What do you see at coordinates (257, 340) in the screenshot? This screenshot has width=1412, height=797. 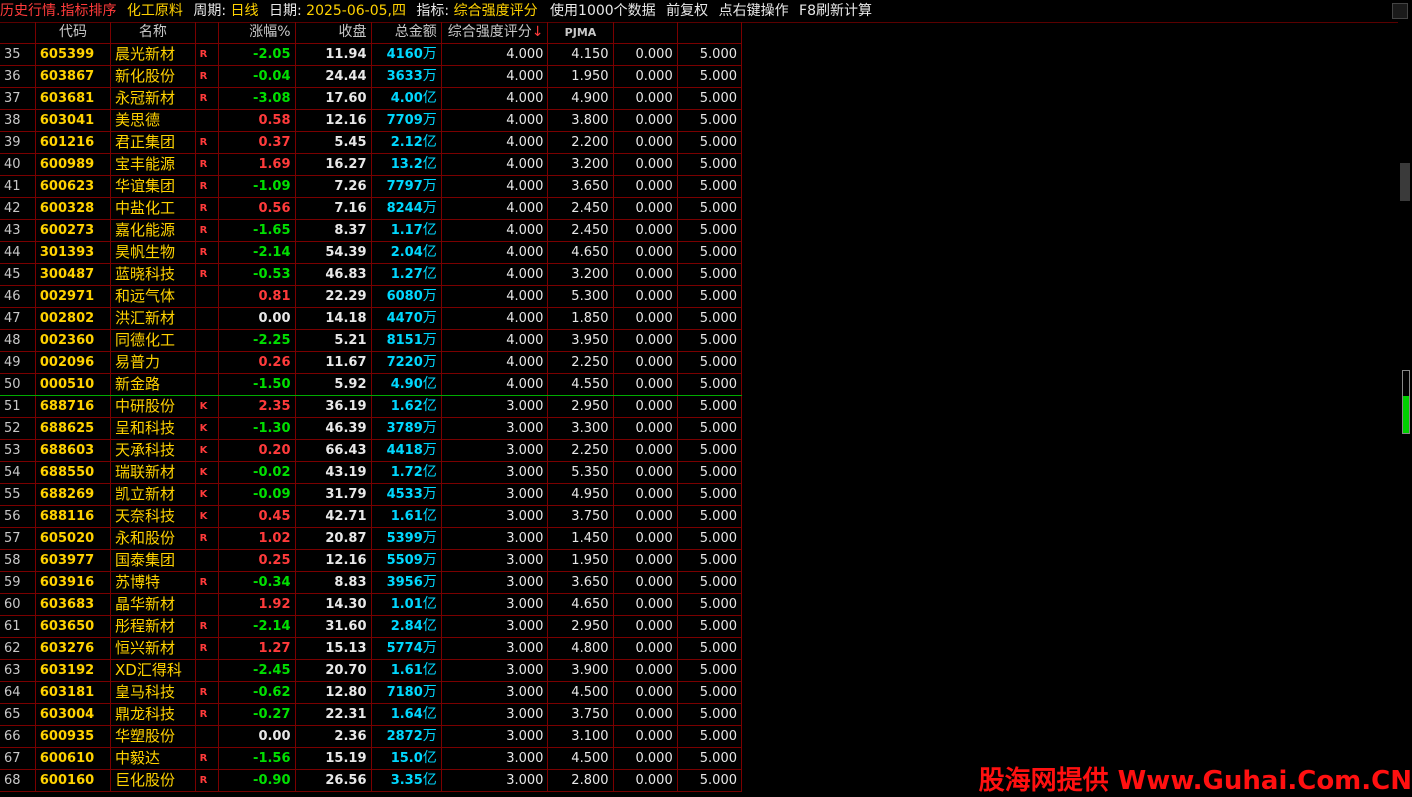 I see `change-pct: -2.25` at bounding box center [257, 340].